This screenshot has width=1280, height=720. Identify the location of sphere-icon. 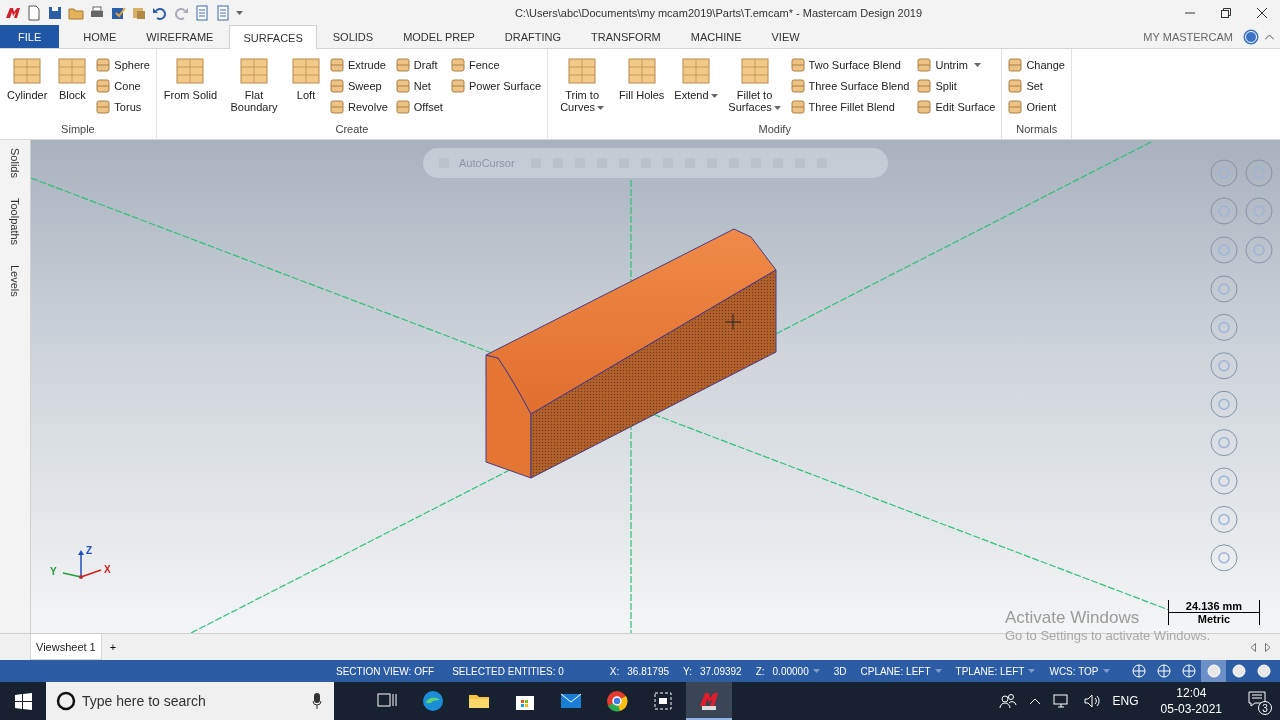
(1263, 671).